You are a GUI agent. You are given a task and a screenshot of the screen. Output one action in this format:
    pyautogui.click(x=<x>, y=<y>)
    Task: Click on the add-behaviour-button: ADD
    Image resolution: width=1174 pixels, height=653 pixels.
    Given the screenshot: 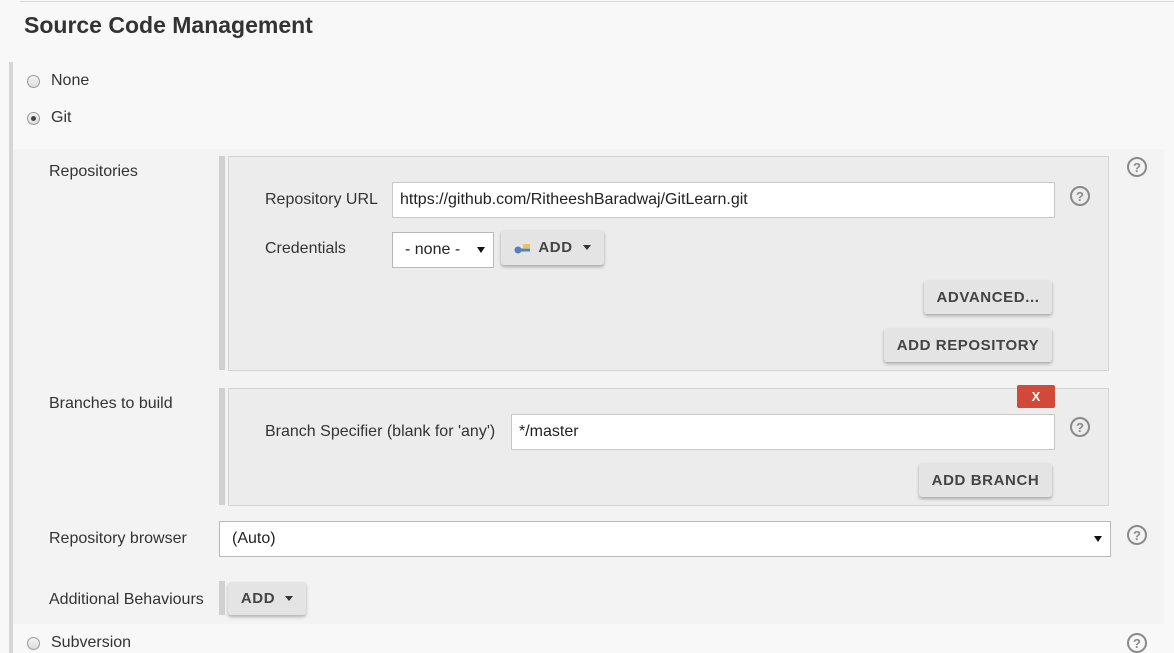 What is the action you would take?
    pyautogui.click(x=267, y=598)
    